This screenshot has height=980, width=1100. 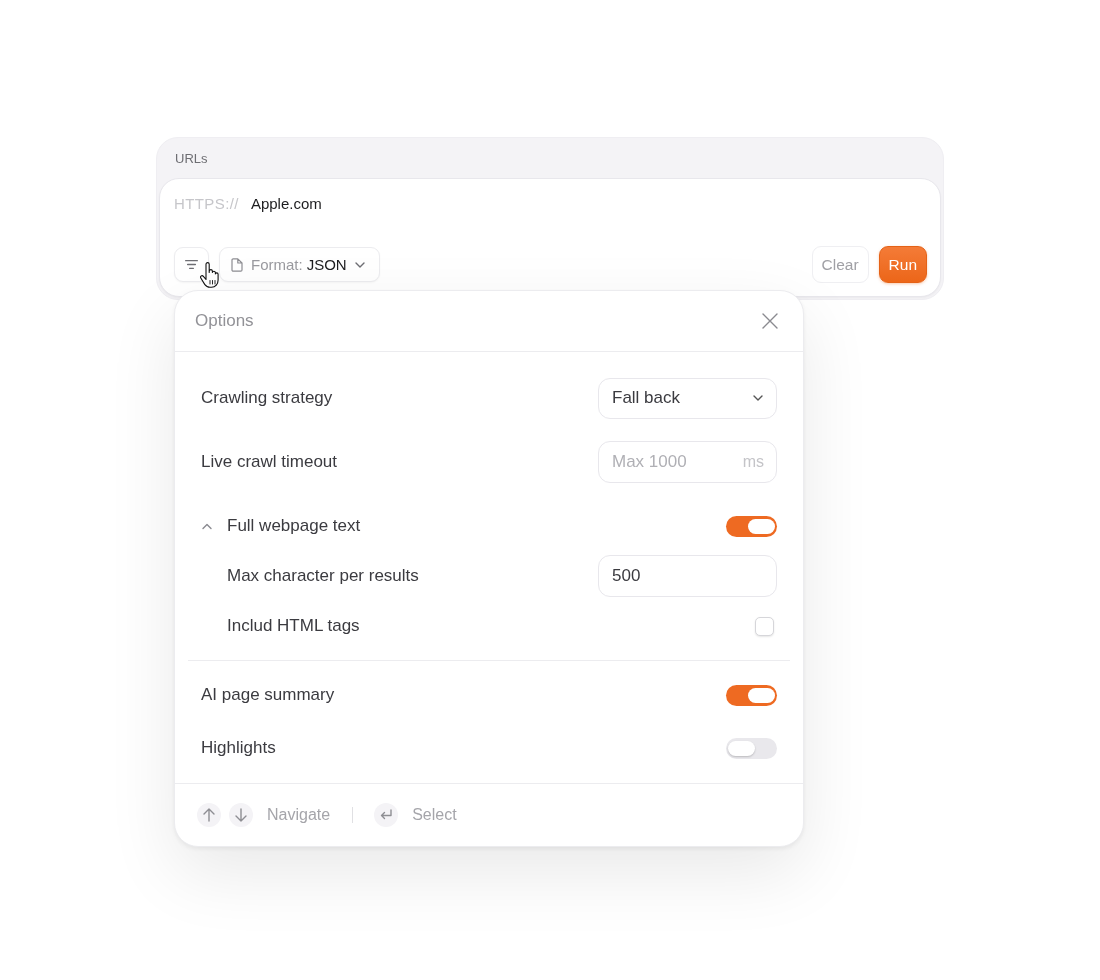 I want to click on shortcut-hint: Select, so click(x=434, y=815).